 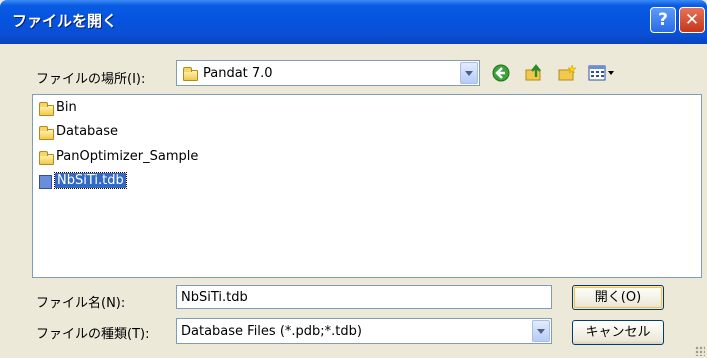 What do you see at coordinates (364, 331) in the screenshot?
I see `filetype-combobox: Database Files (*.pdb;*.tdb)` at bounding box center [364, 331].